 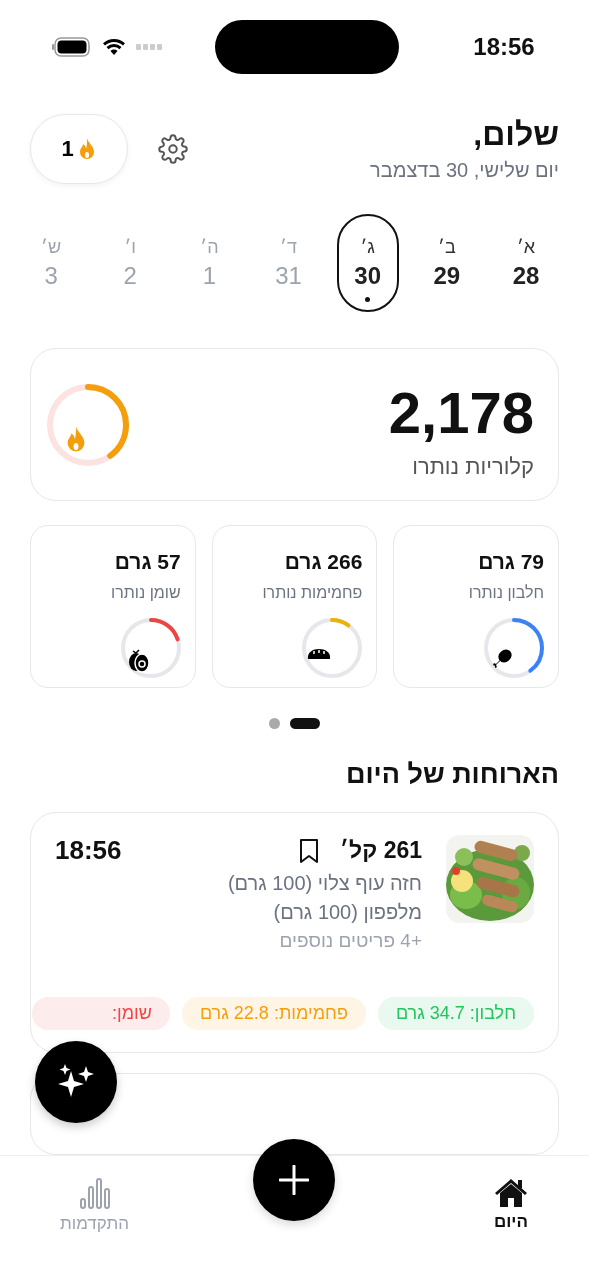 What do you see at coordinates (114, 47) in the screenshot?
I see `wifi-icon` at bounding box center [114, 47].